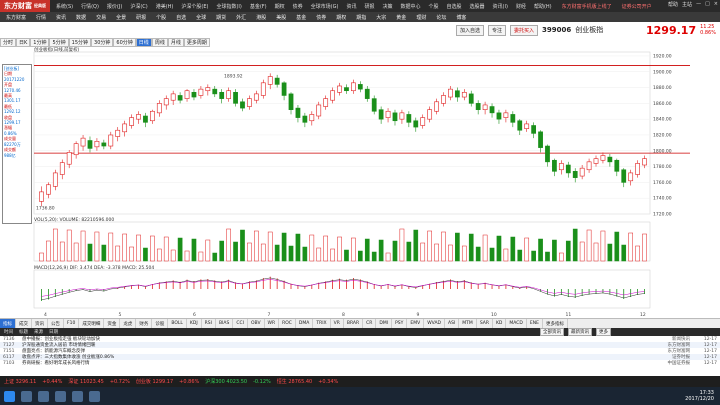 Image resolution: width=720 pixels, height=405 pixels. Describe the element at coordinates (138, 6) in the screenshot. I see `menu-item: 沪深(C)` at that location.